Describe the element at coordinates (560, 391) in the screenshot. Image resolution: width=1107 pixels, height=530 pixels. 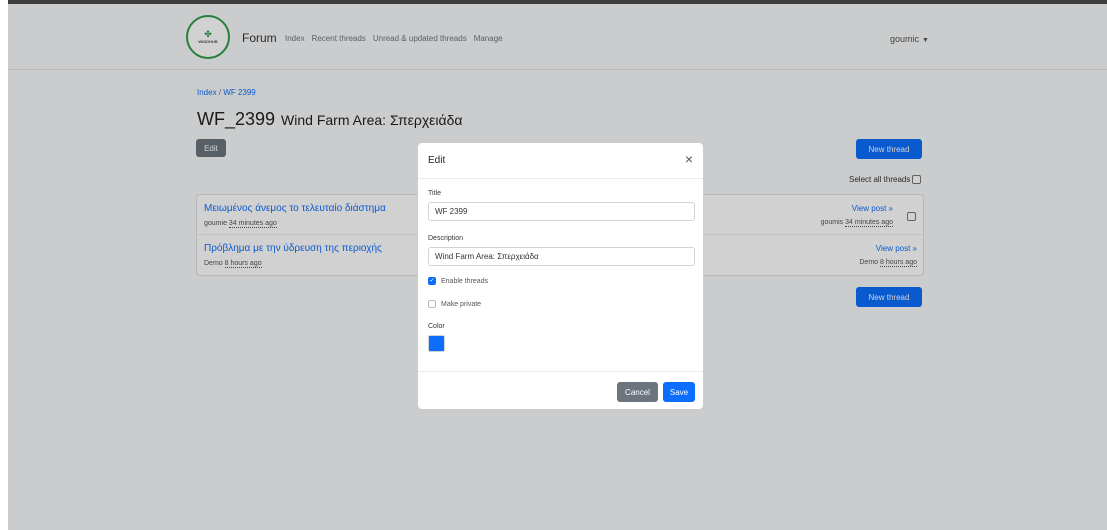
I see `modal-footer: Cancel Save` at that location.